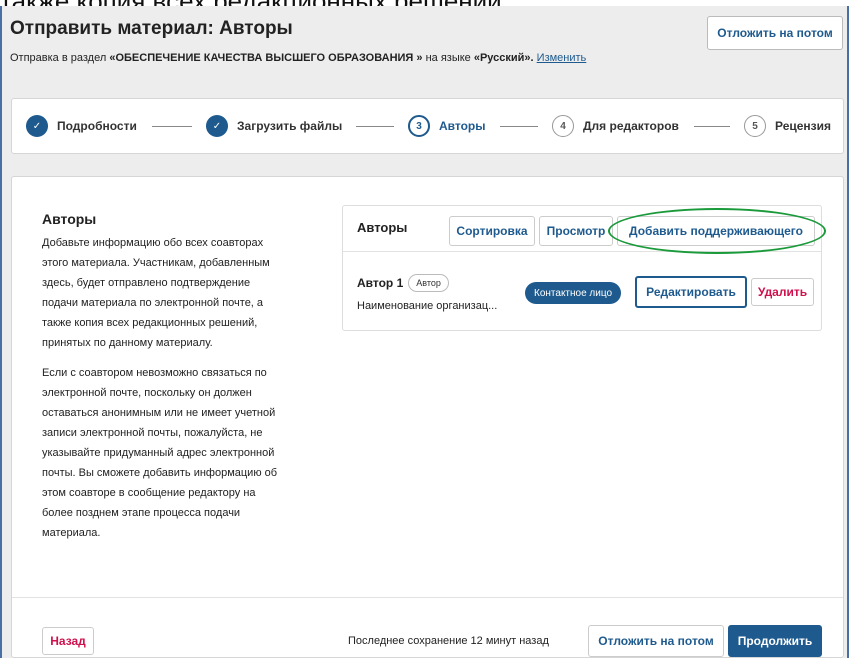 The height and width of the screenshot is (658, 853). What do you see at coordinates (716, 231) in the screenshot?
I see `add-contributor-button: Добавить поддерживающего` at bounding box center [716, 231].